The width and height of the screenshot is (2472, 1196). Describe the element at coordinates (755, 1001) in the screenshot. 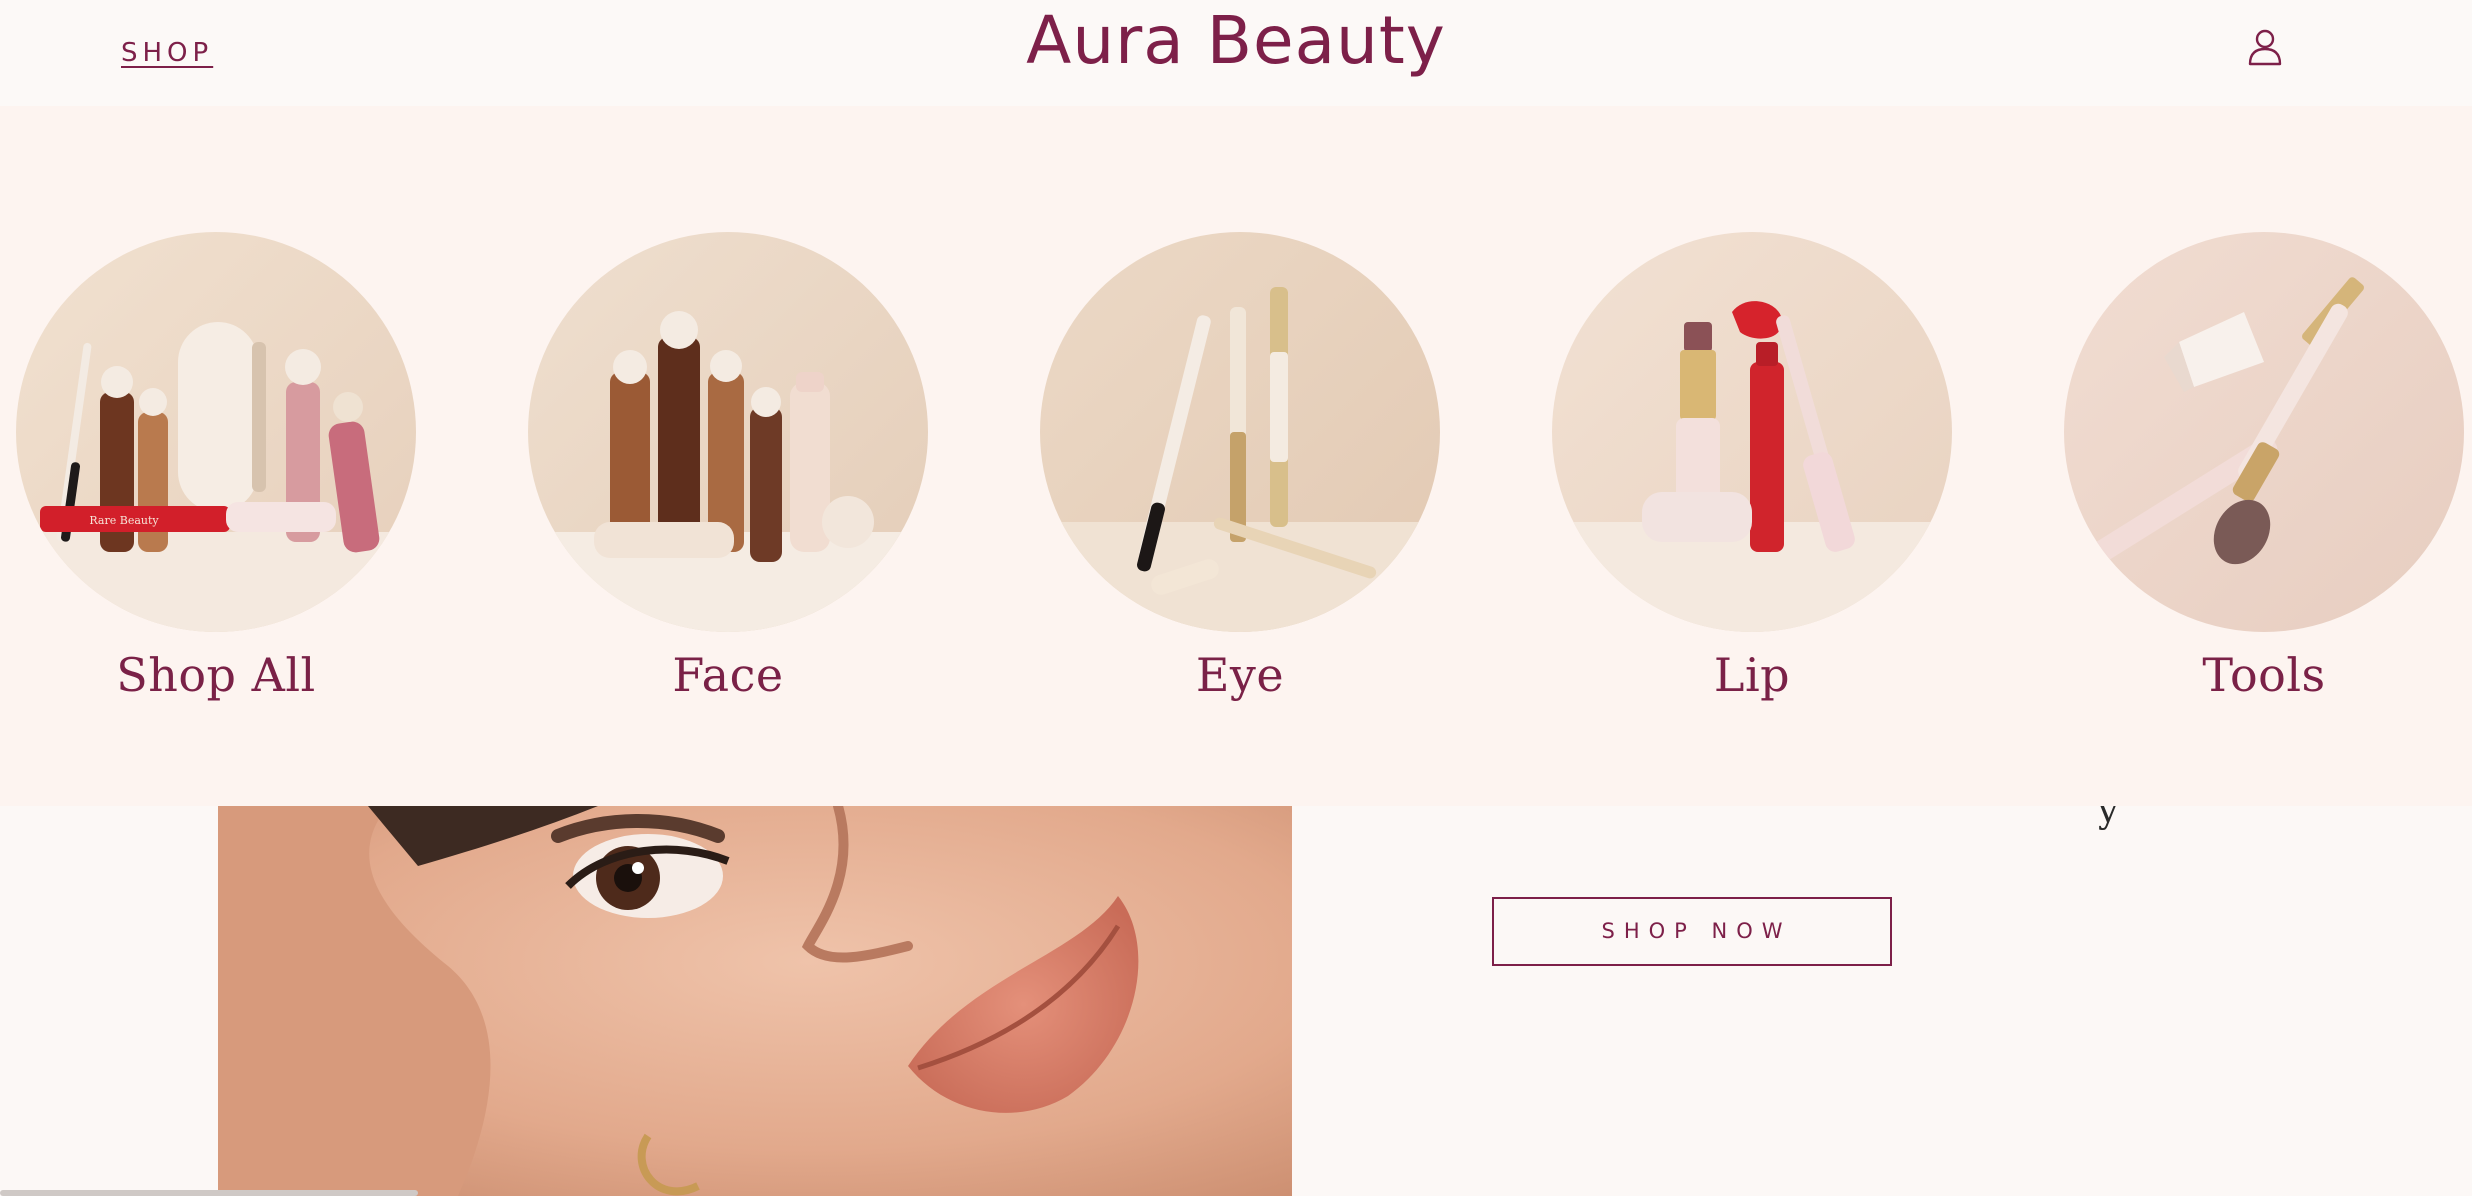

I see `hero-image` at that location.